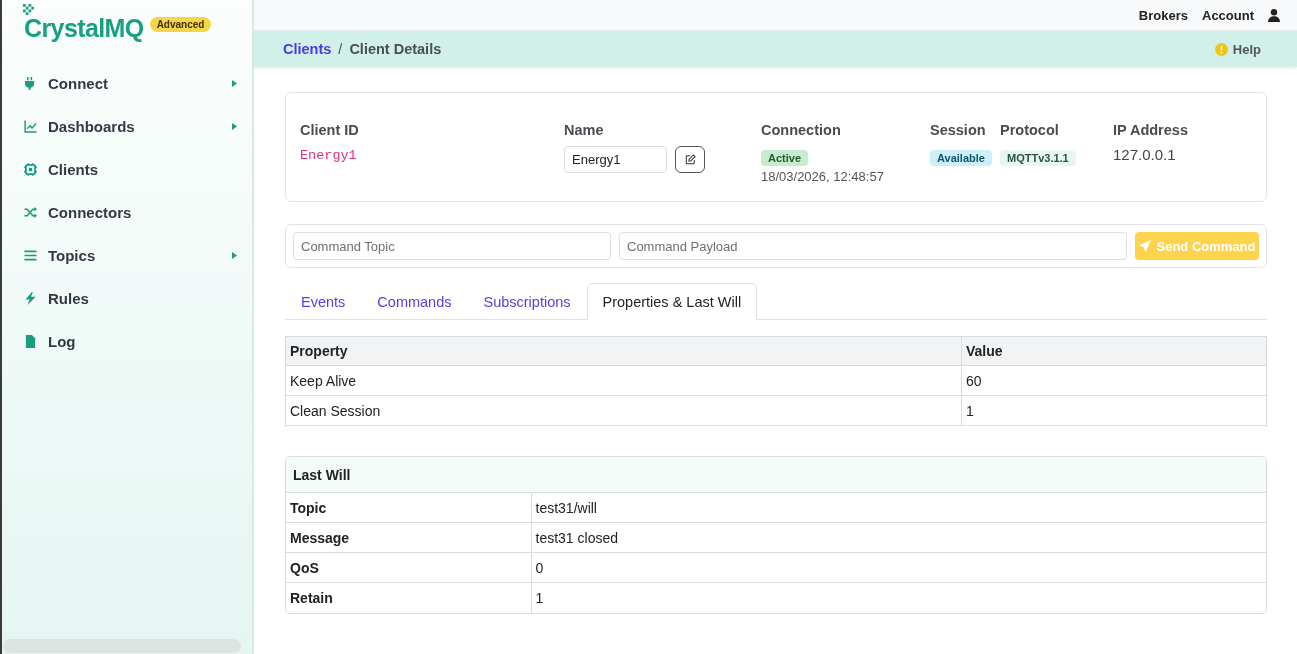 This screenshot has height=654, width=1297. I want to click on tab: Events, so click(323, 301).